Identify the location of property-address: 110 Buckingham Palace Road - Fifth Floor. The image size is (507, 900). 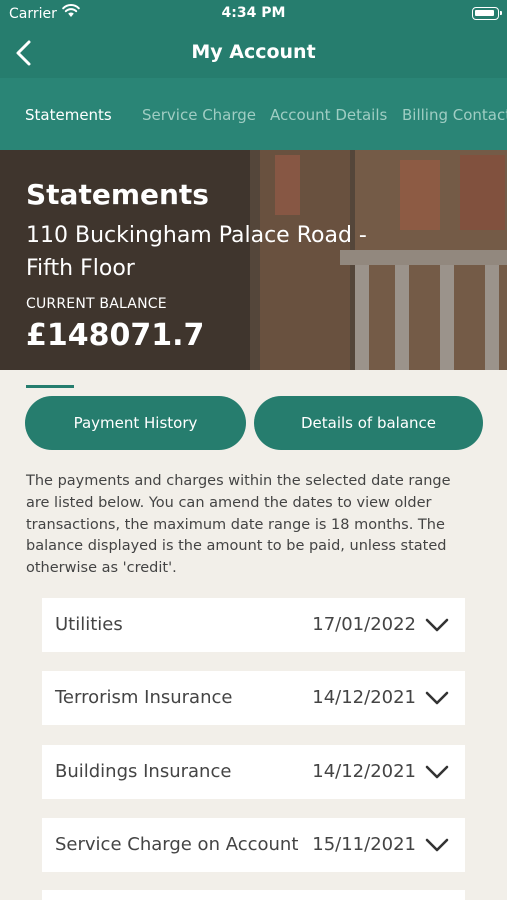
(196, 252).